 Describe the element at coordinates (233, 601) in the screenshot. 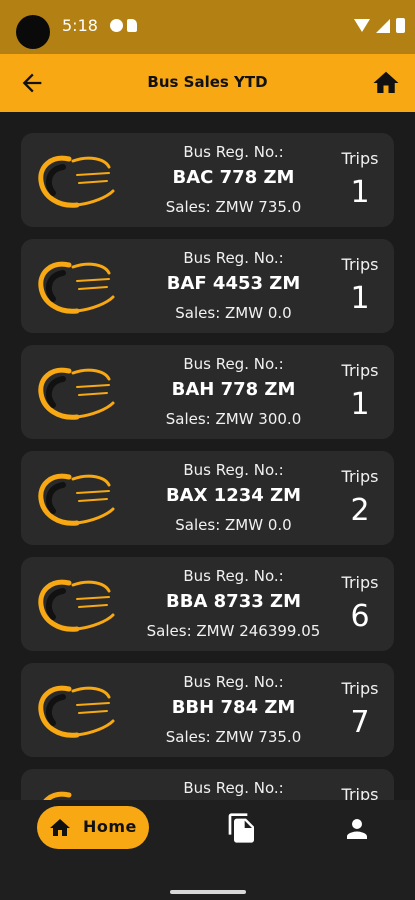

I see `bus-reg-number: BBA 8733 ZM` at that location.